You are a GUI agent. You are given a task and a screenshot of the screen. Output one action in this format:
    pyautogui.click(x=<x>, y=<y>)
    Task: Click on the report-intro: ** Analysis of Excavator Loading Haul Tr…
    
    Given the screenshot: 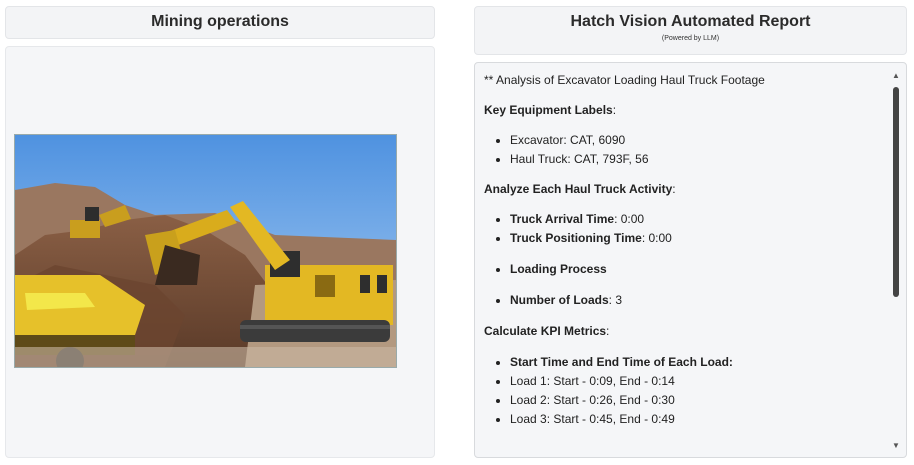 What is the action you would take?
    pyautogui.click(x=624, y=80)
    